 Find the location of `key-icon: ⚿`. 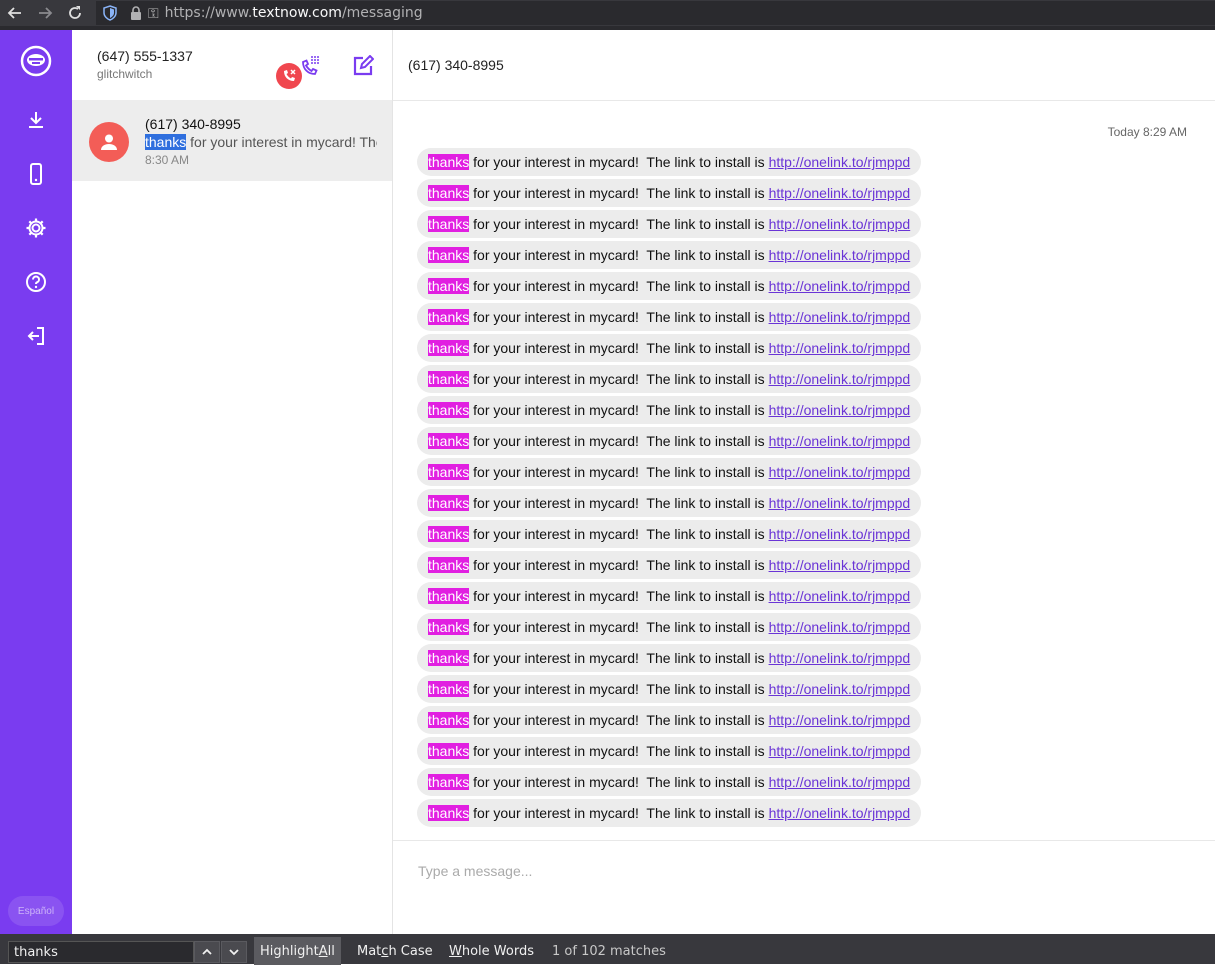

key-icon: ⚿ is located at coordinates (153, 13).